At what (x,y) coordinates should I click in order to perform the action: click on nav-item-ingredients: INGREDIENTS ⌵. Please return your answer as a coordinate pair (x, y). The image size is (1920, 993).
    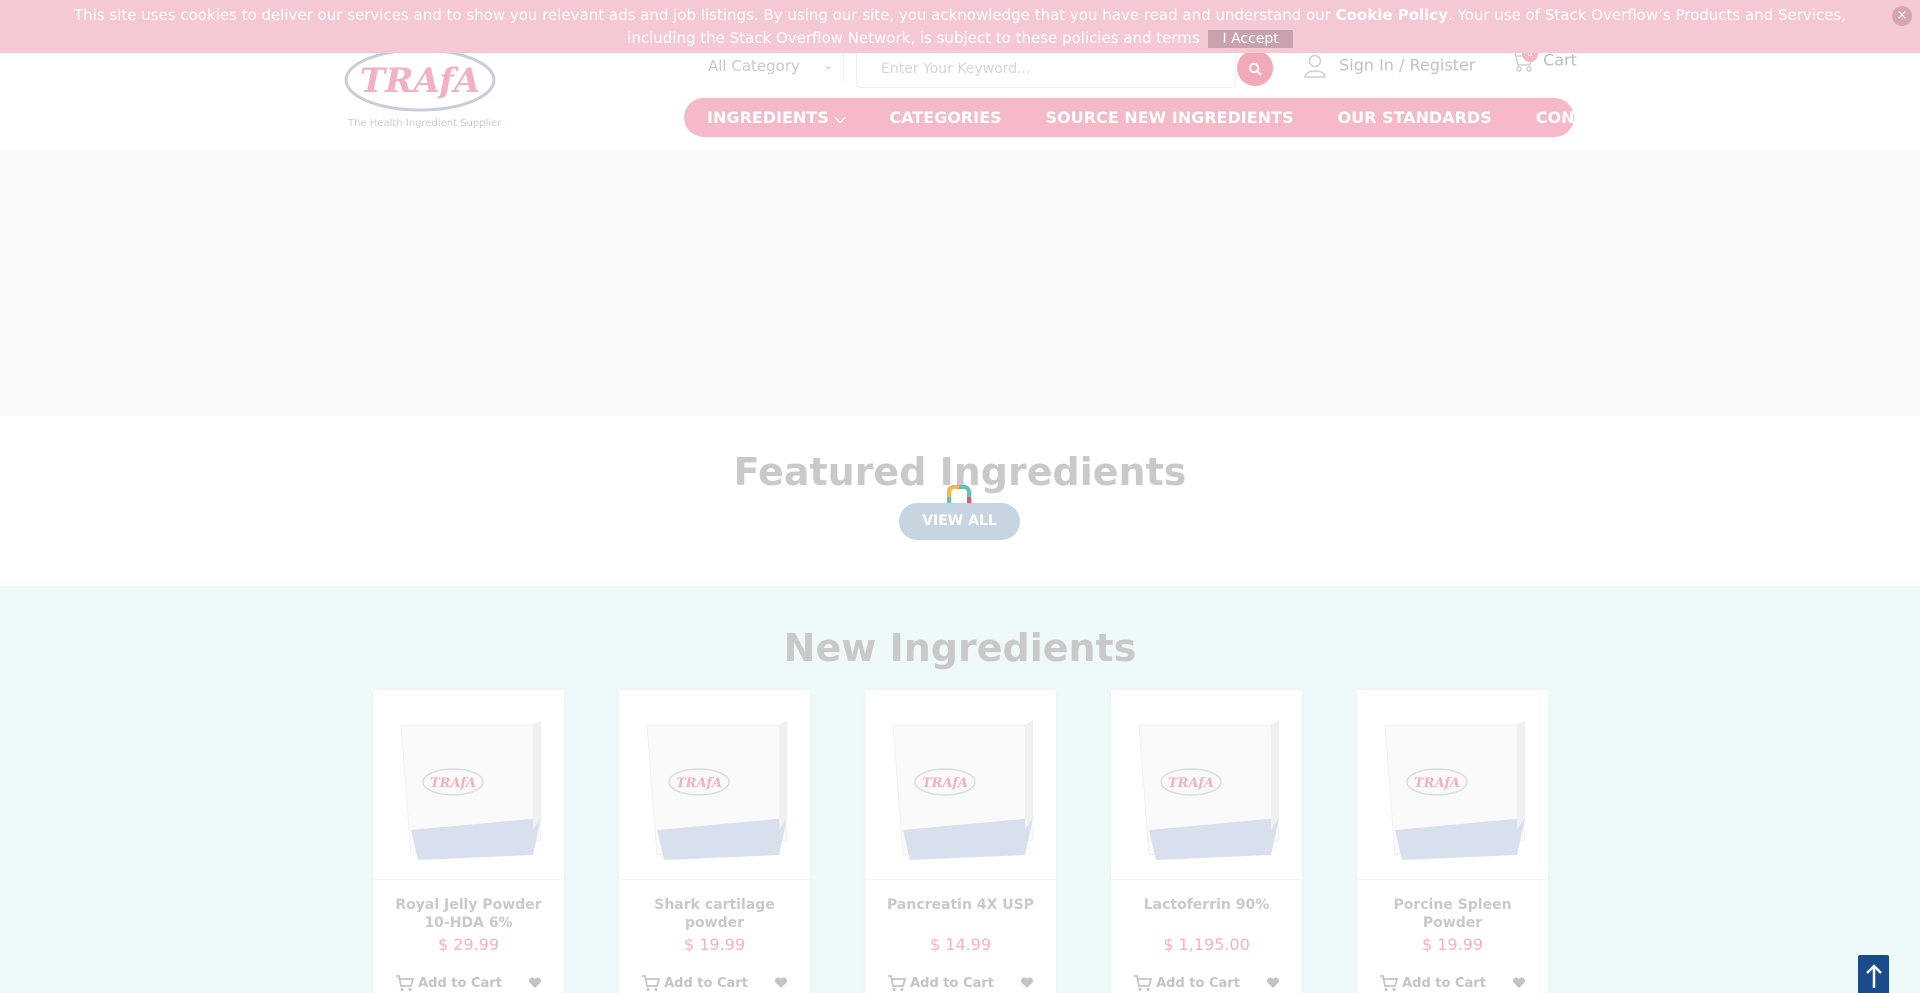
    Looking at the image, I should click on (776, 117).